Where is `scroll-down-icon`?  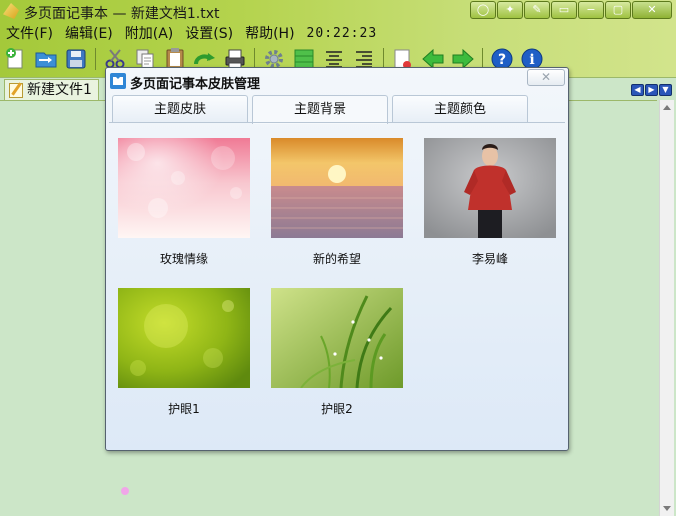
scroll-down-icon is located at coordinates (667, 508).